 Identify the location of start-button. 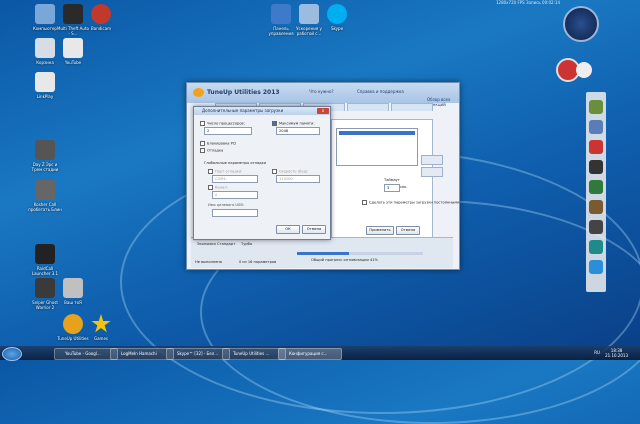
(12, 354).